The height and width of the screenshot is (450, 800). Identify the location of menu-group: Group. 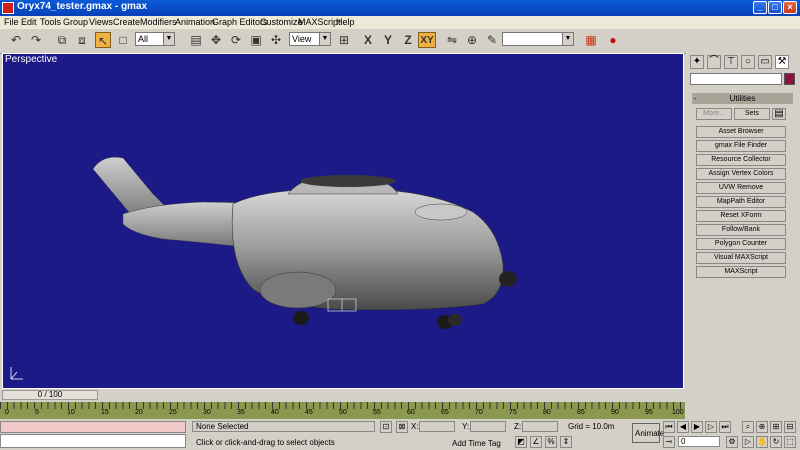
(75, 22).